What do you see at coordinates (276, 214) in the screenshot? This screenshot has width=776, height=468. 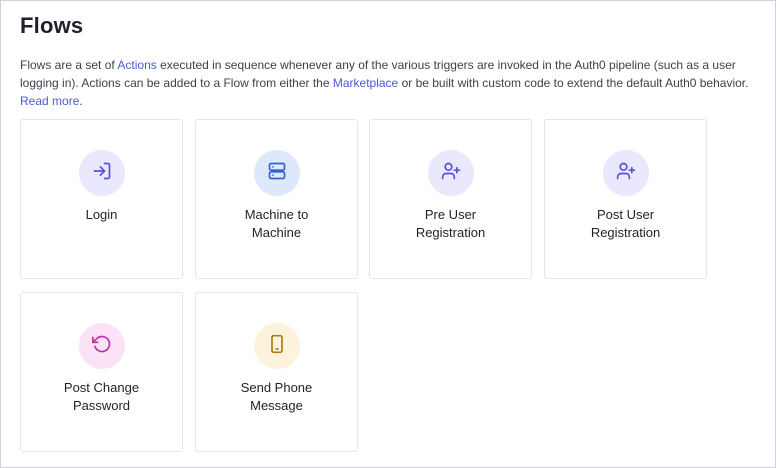 I see `flow-card-label-line1: Machine to` at bounding box center [276, 214].